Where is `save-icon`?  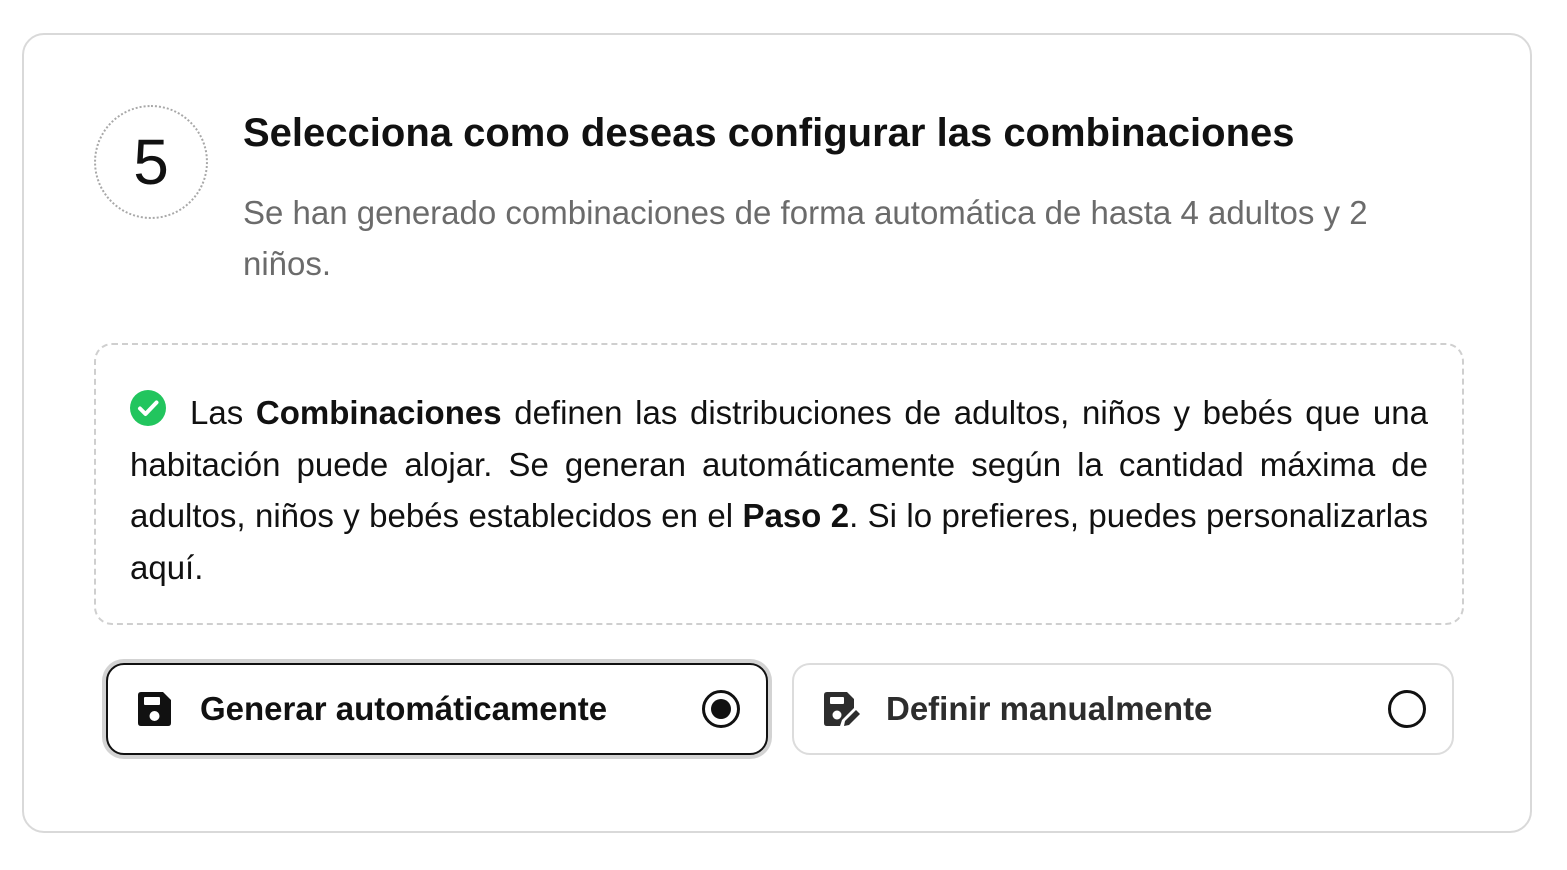
save-icon is located at coordinates (154, 709).